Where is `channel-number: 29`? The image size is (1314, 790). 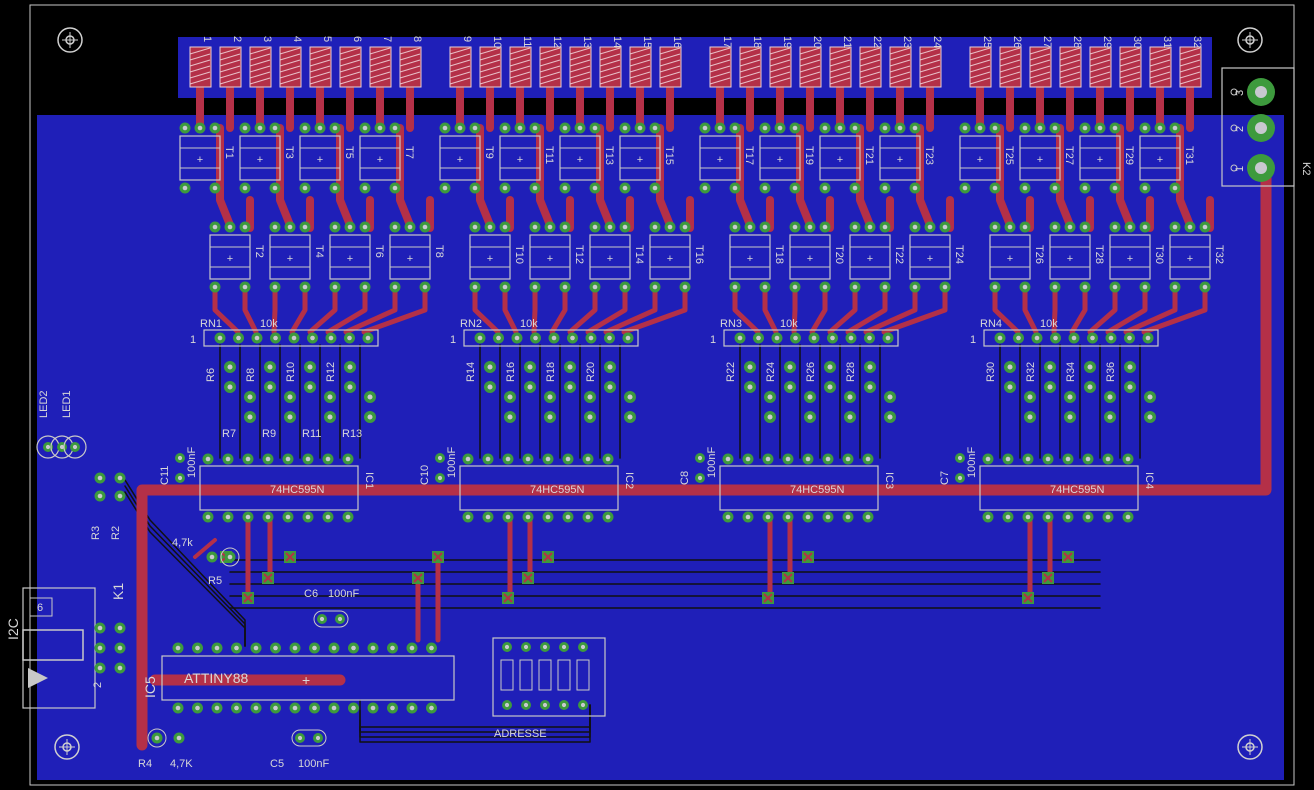
channel-number: 29 is located at coordinates (1107, 42).